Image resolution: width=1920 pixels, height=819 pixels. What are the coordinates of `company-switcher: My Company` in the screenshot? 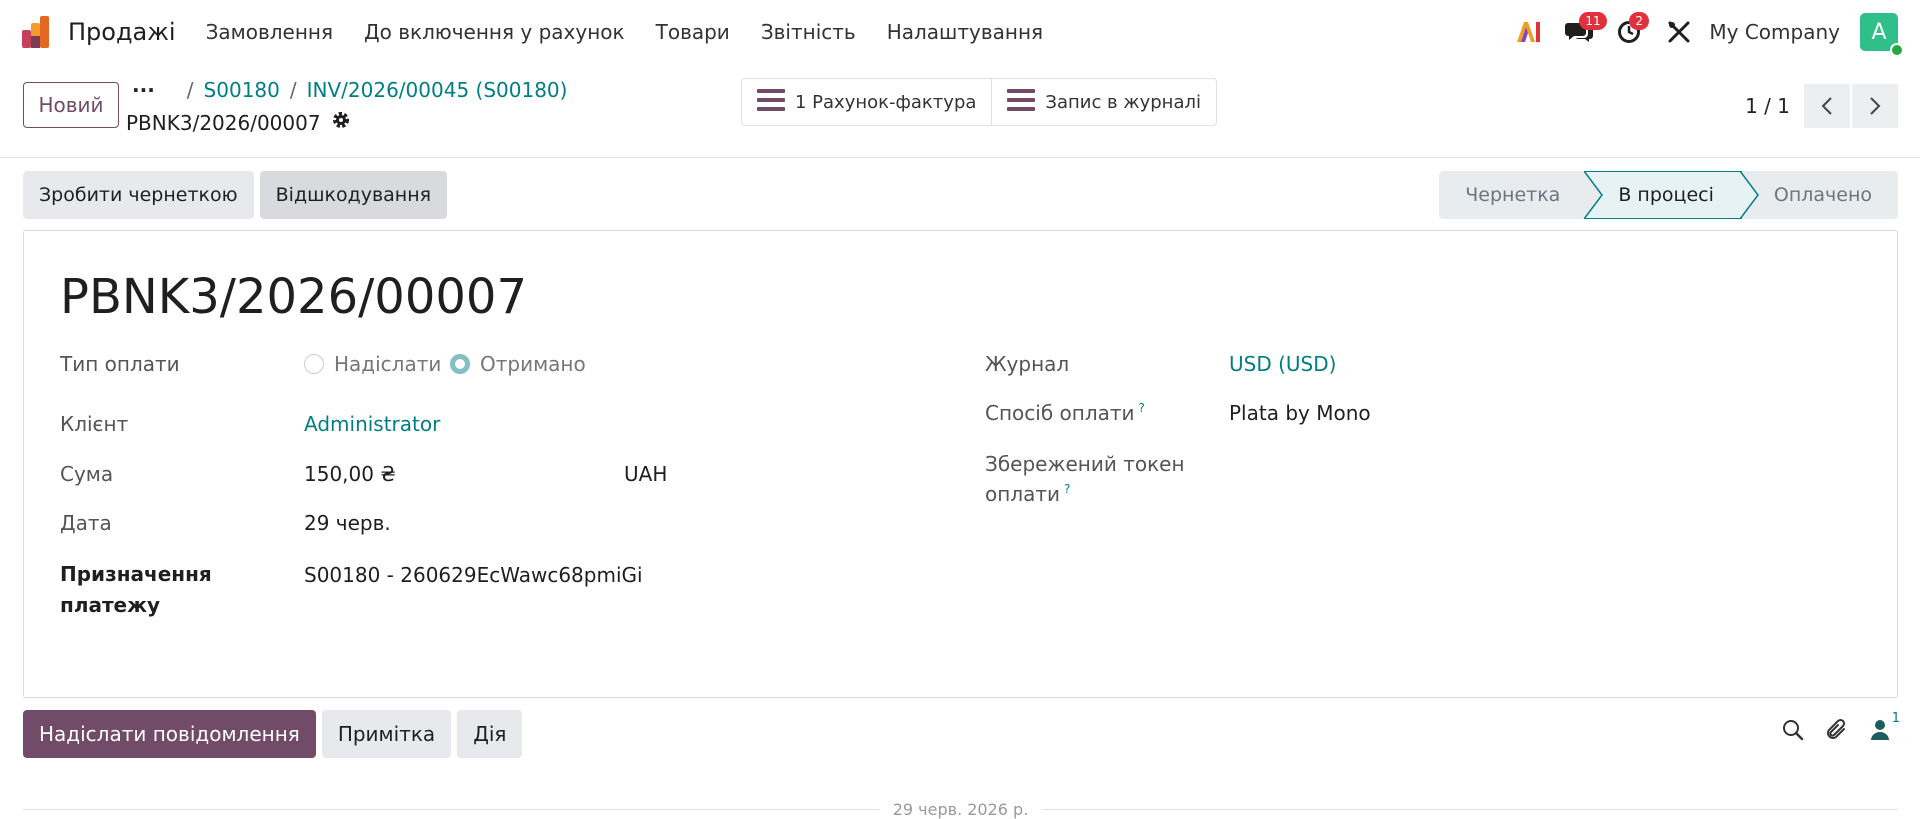 It's located at (1774, 32).